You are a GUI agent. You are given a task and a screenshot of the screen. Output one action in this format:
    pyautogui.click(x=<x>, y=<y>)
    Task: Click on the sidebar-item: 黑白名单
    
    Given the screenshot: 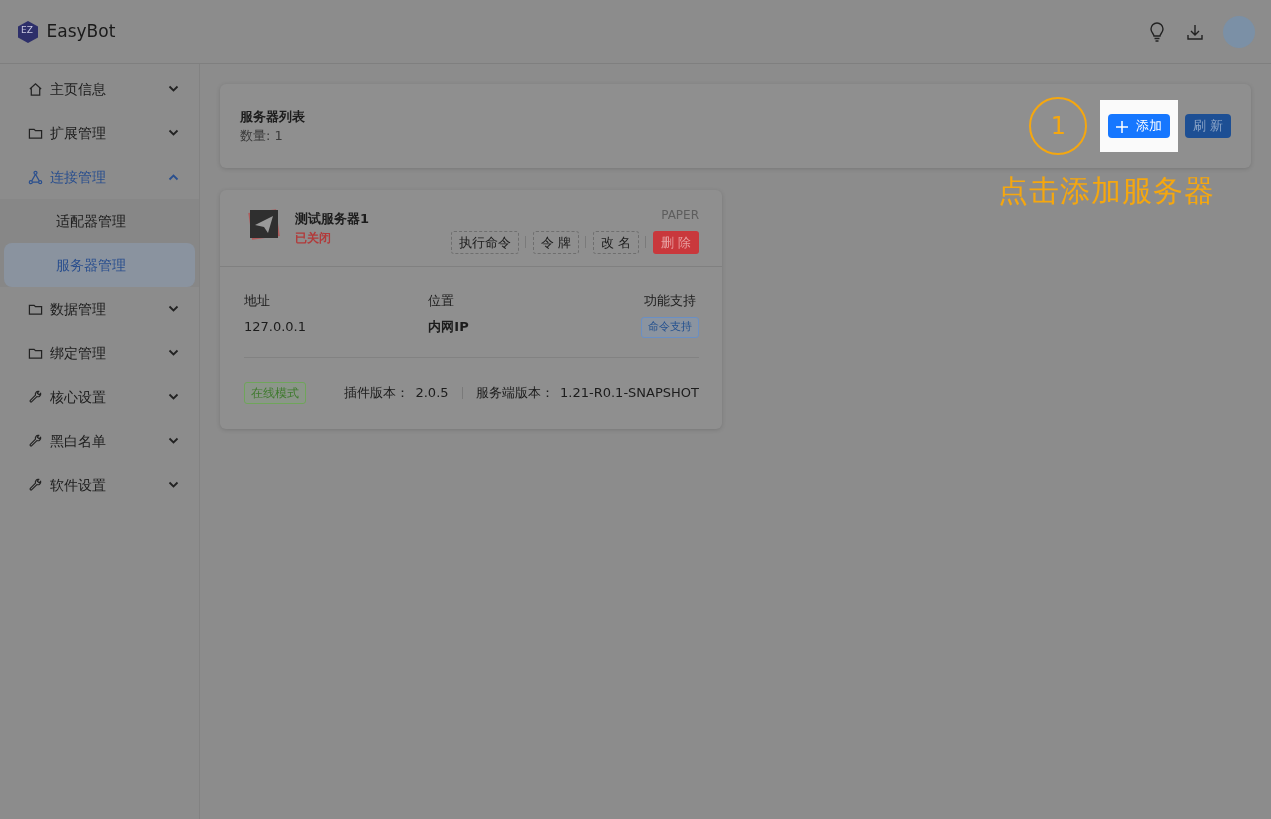 What is the action you would take?
    pyautogui.click(x=99, y=441)
    